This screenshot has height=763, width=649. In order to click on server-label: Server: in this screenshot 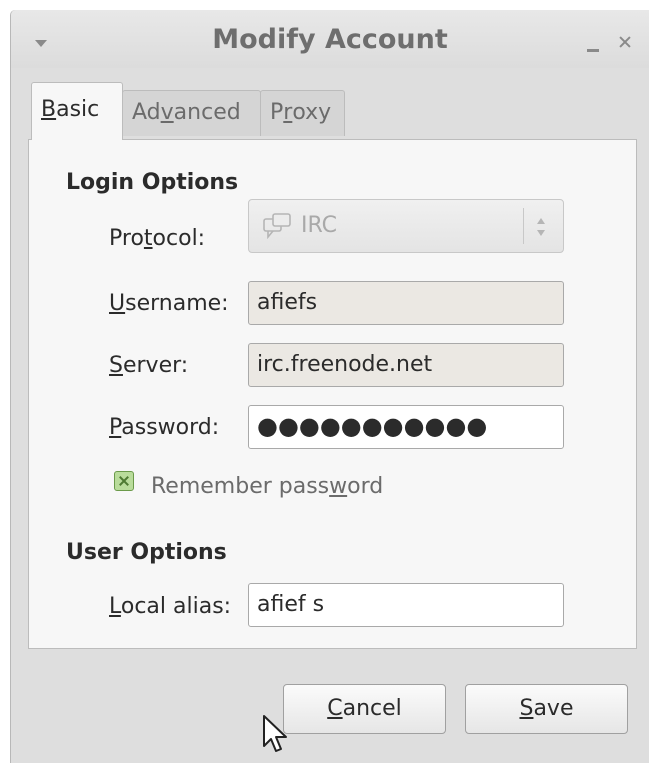, I will do `click(149, 365)`.